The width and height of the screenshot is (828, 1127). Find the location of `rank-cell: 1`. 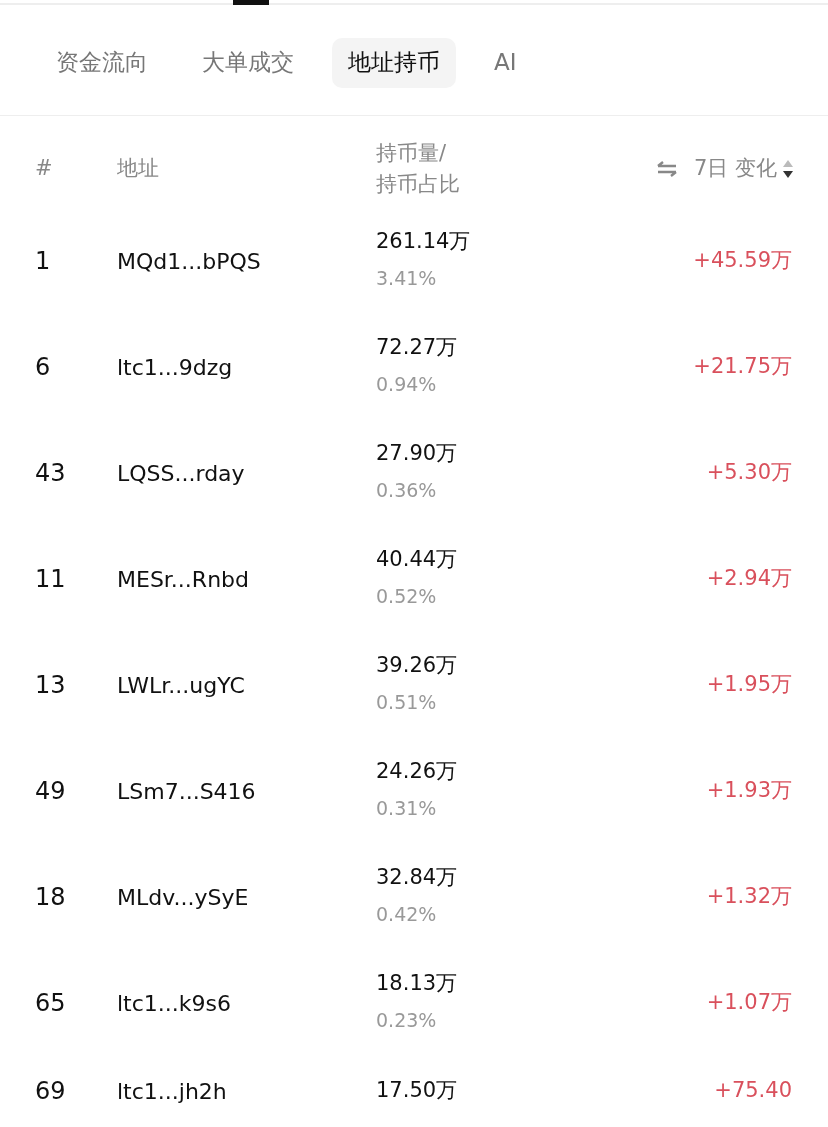

rank-cell: 1 is located at coordinates (43, 261).